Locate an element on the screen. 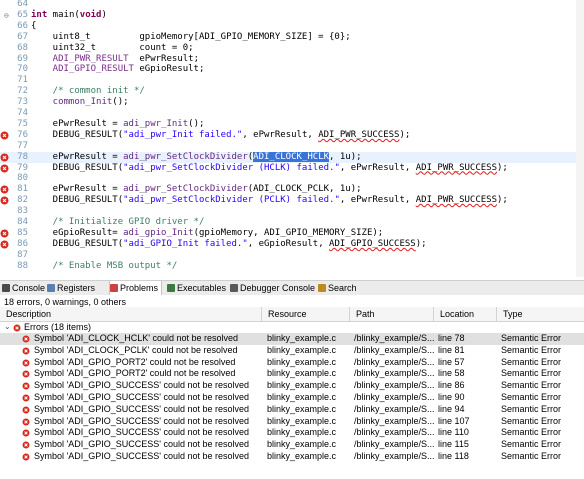 This screenshot has height=479, width=584. fold-toggle-icon: ⊖ is located at coordinates (6, 15).